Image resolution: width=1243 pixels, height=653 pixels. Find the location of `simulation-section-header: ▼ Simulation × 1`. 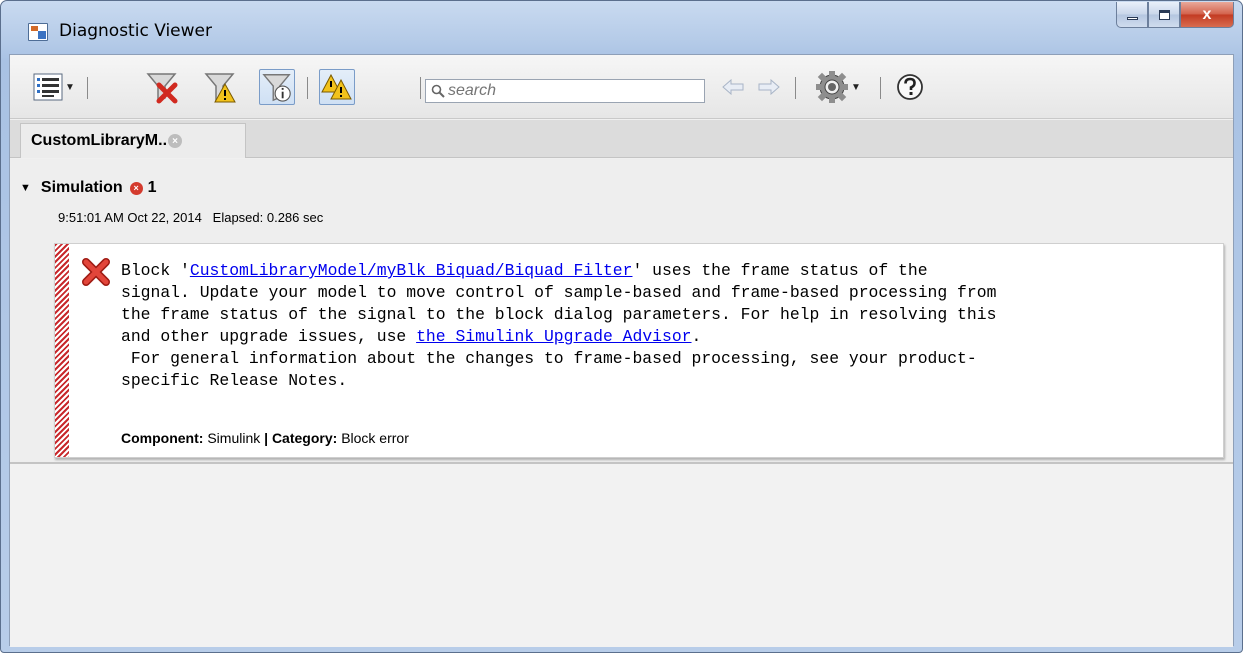

simulation-section-header: ▼ Simulation × 1 is located at coordinates (88, 188).